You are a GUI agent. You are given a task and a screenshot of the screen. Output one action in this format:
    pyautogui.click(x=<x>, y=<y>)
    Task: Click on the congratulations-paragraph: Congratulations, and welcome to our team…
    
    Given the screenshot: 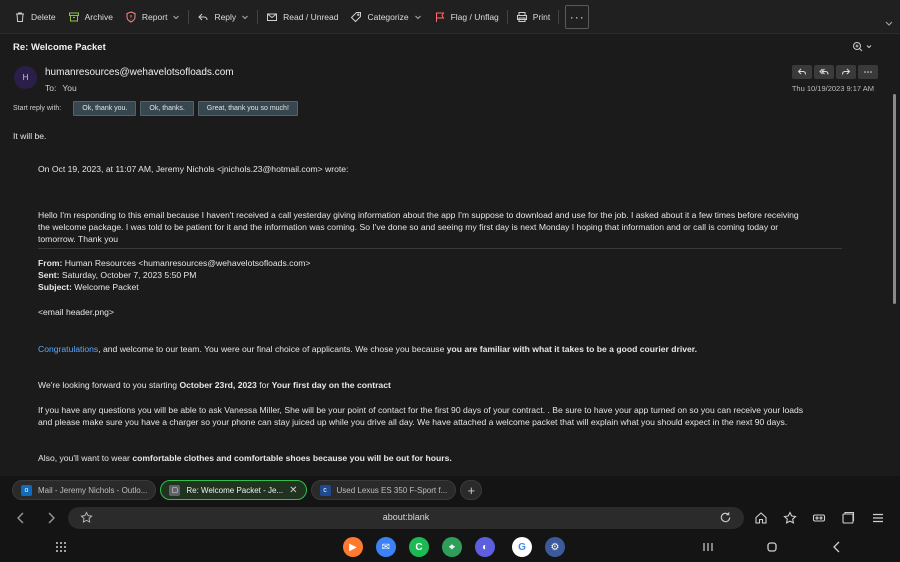 What is the action you would take?
    pyautogui.click(x=368, y=349)
    